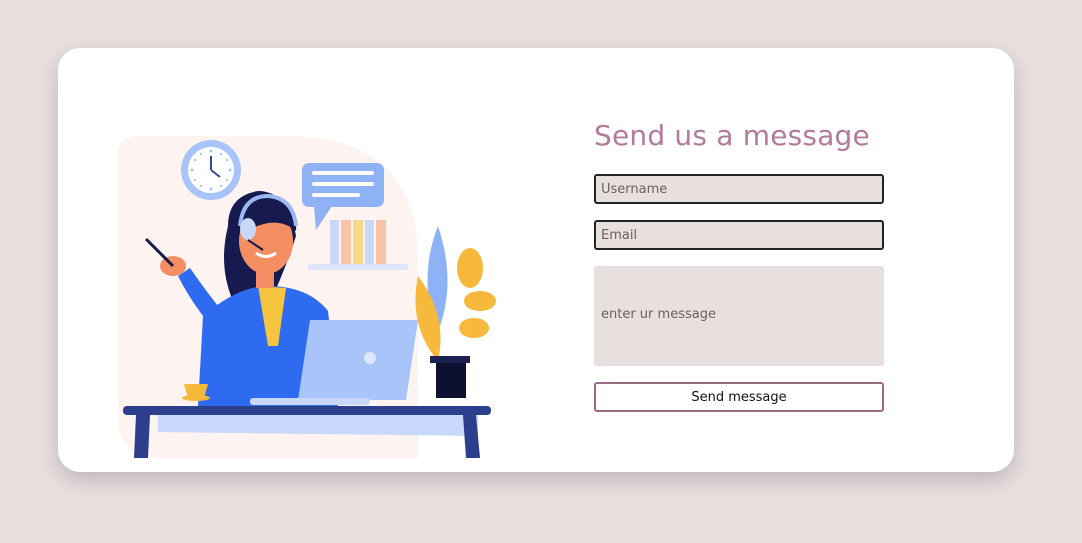  I want to click on send-message-button: Send message, so click(739, 397).